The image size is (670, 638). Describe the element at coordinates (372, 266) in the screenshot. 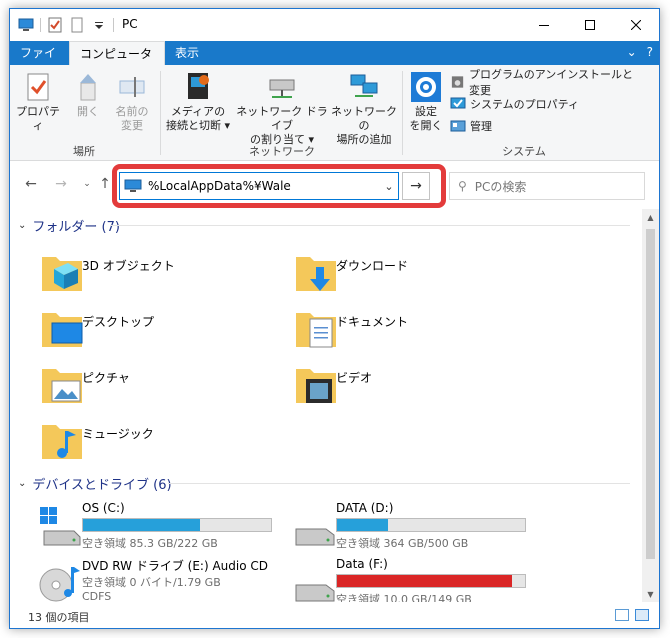

I see `folder-name: ダウンロード` at that location.